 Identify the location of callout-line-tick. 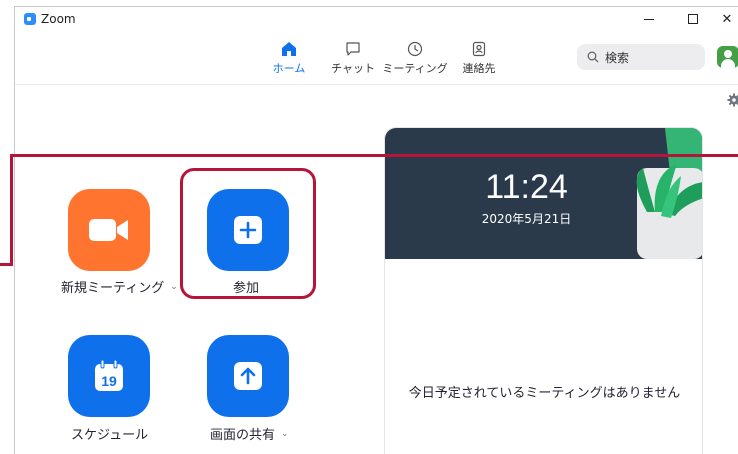
(6, 264).